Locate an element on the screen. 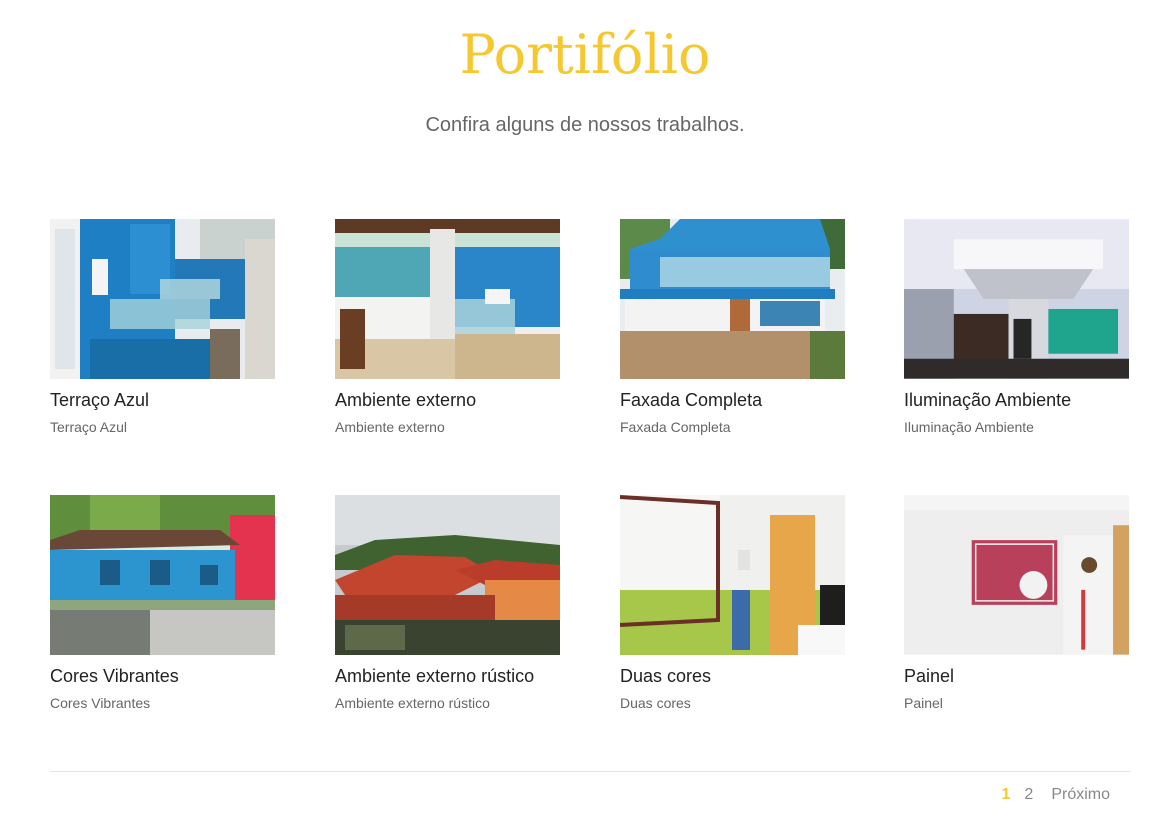 This screenshot has height=839, width=1170. portfolio-item: Cores Vibrantes Cores Vibrantes is located at coordinates (163, 603).